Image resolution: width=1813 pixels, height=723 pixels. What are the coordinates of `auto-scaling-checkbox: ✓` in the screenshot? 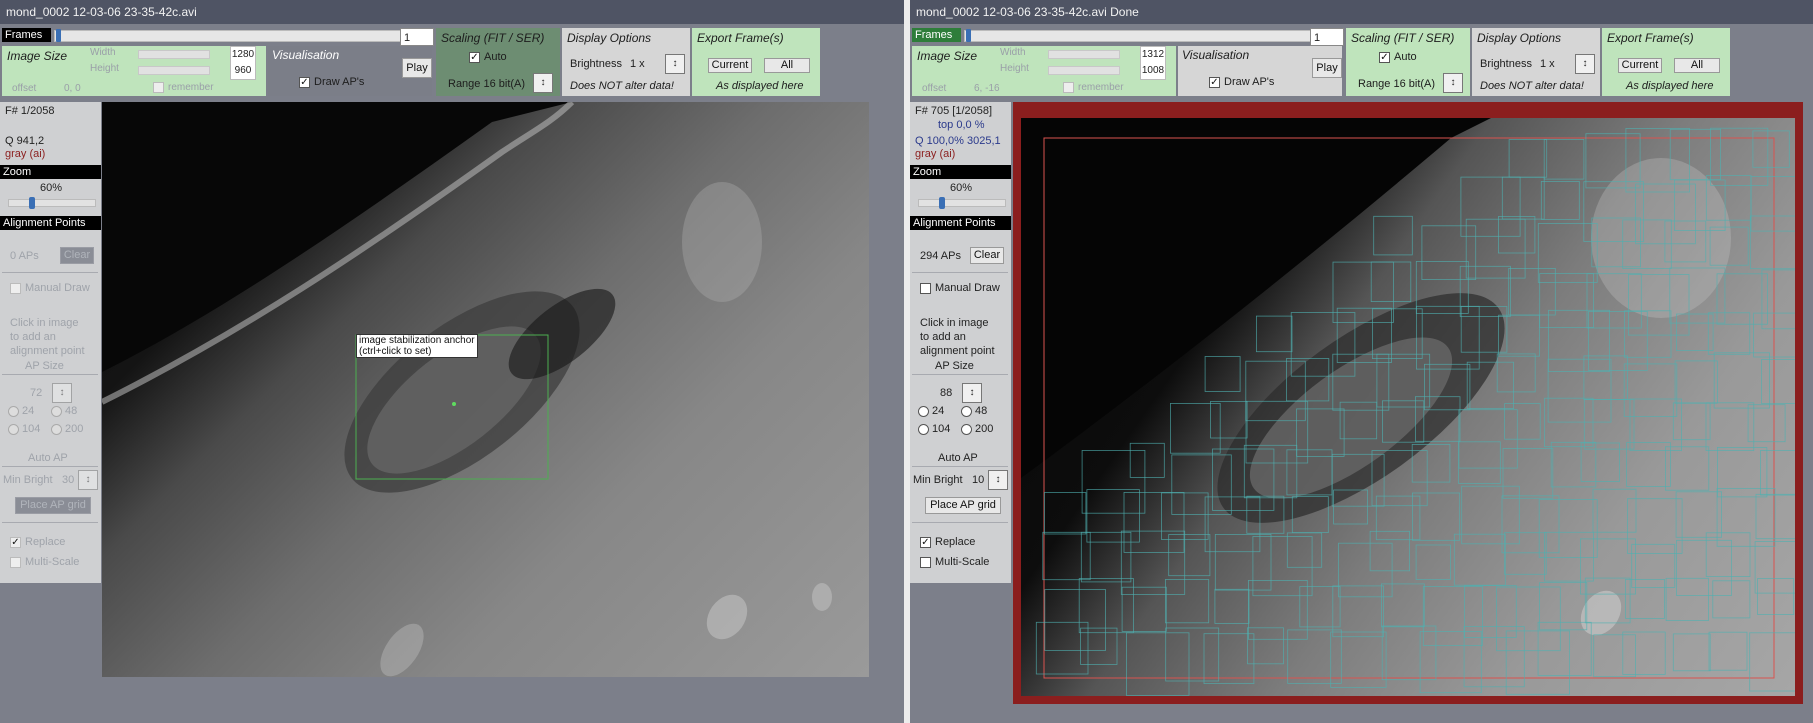 It's located at (474, 57).